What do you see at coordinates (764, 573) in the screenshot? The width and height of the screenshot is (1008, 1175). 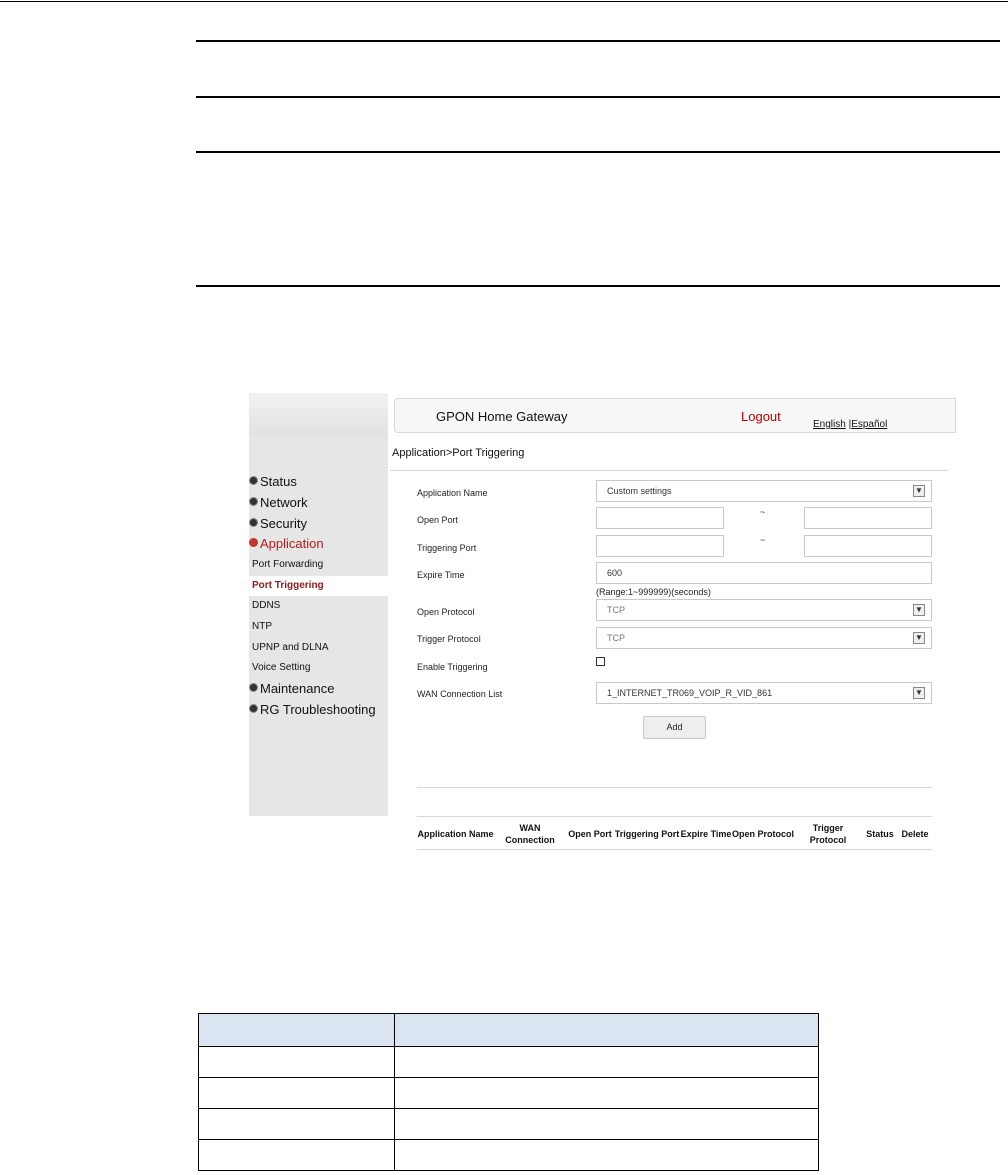 I see `expire-time-input: 600` at bounding box center [764, 573].